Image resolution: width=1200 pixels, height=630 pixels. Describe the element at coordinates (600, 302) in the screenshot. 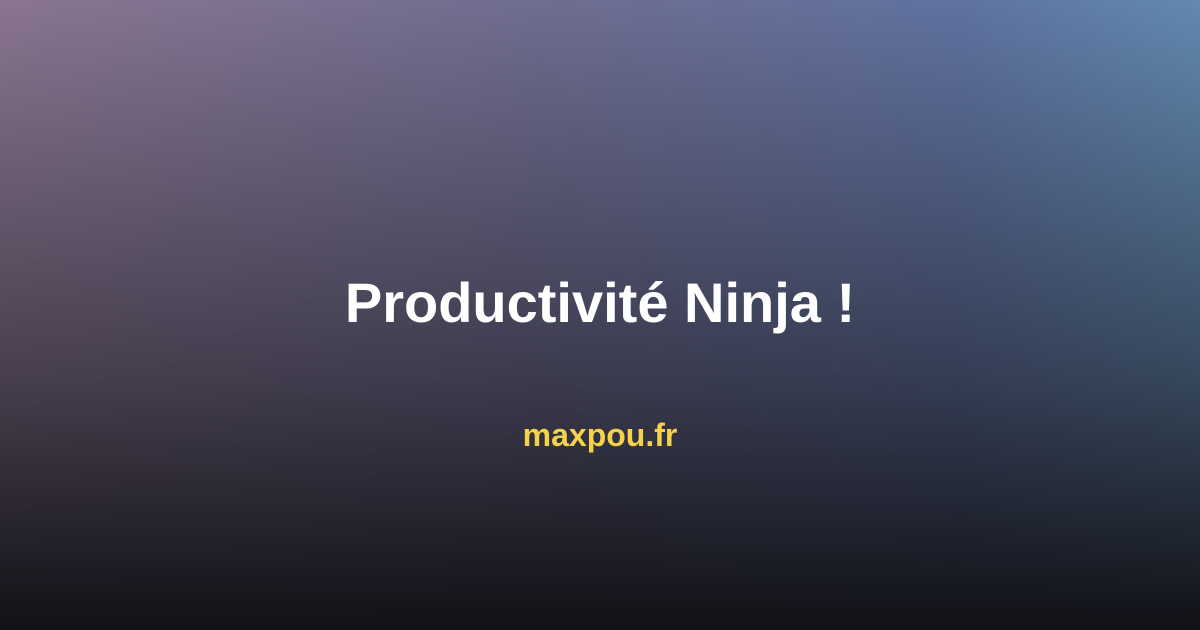

I see `page-title: Productivité Ninja !` at that location.